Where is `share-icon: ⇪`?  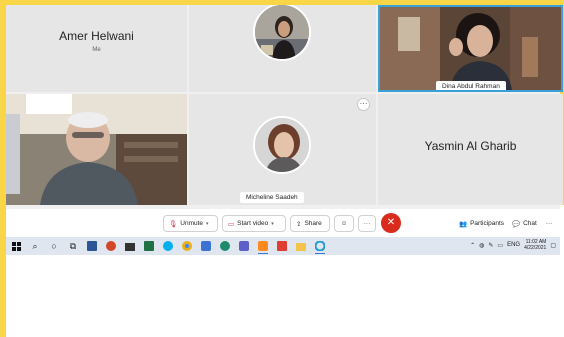 share-icon: ⇪ is located at coordinates (299, 224).